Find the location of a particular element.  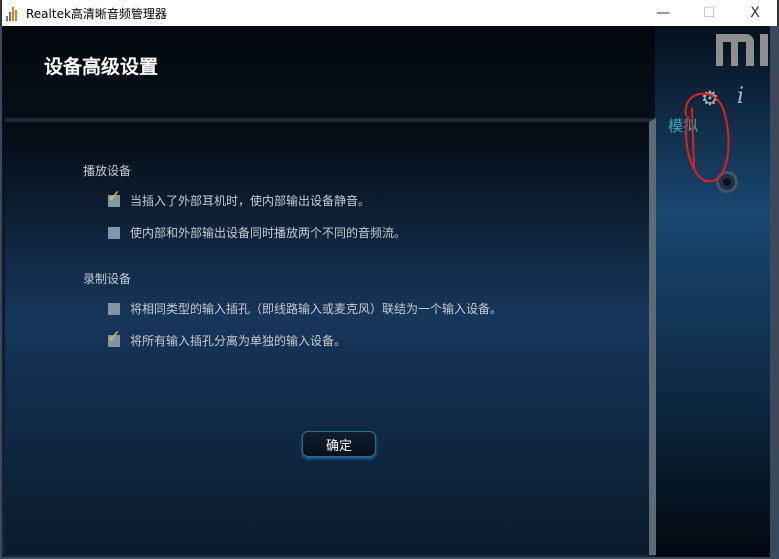

ok-button: 确定 is located at coordinates (339, 444).